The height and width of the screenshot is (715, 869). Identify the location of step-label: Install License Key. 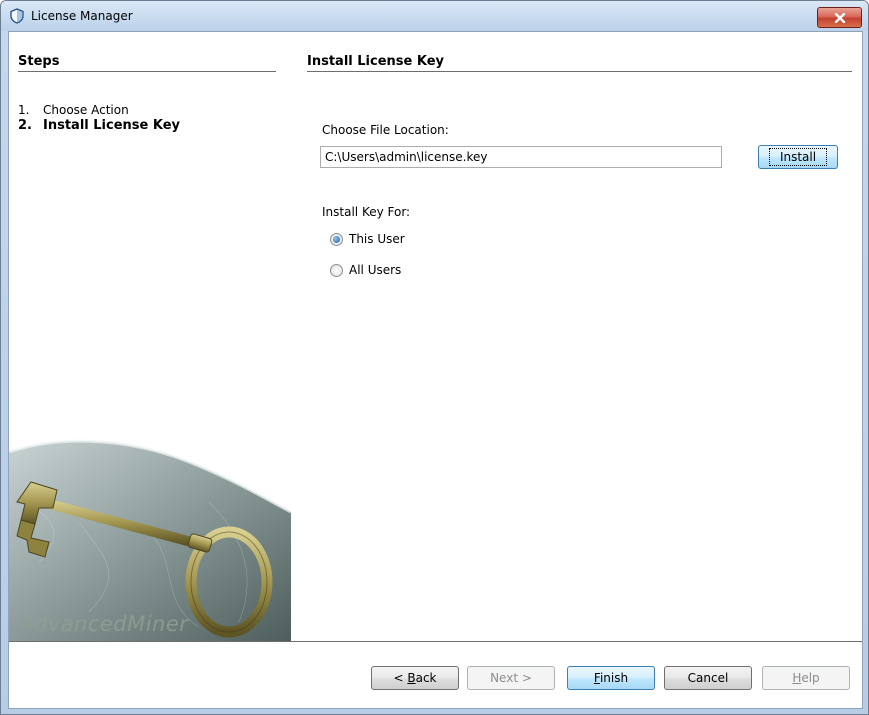
(111, 125).